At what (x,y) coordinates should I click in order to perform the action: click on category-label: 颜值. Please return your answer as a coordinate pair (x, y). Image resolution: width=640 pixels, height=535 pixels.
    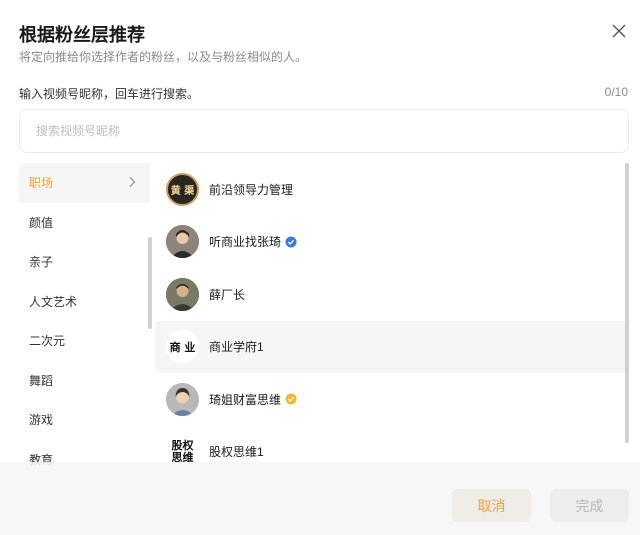
    Looking at the image, I should click on (41, 222).